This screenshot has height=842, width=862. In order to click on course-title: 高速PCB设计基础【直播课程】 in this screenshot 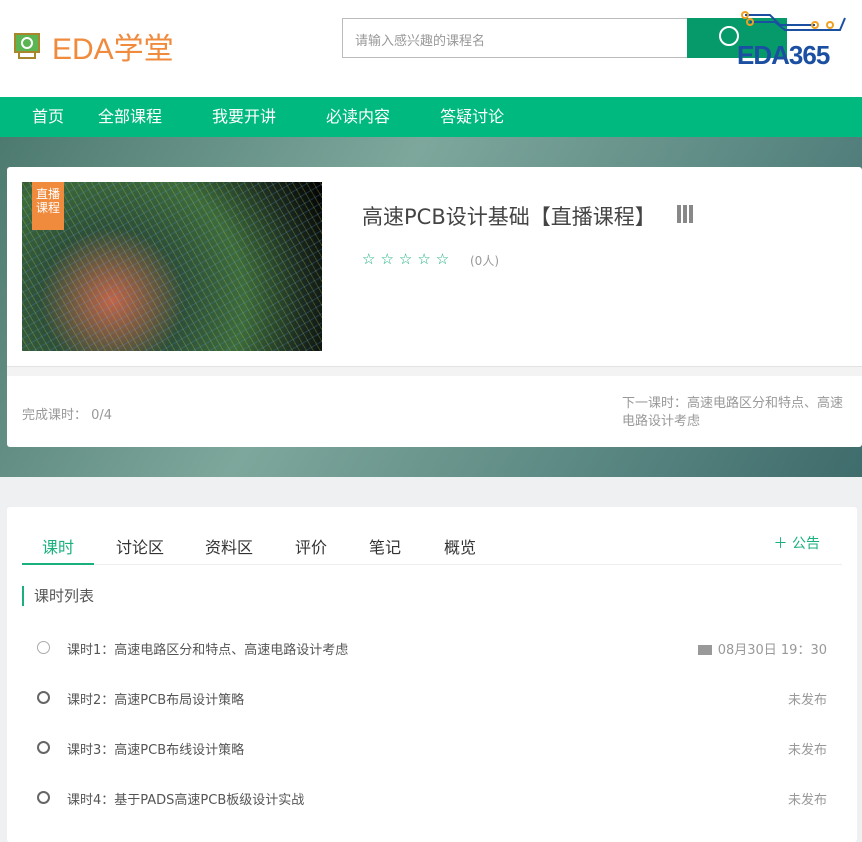, I will do `click(509, 217)`.